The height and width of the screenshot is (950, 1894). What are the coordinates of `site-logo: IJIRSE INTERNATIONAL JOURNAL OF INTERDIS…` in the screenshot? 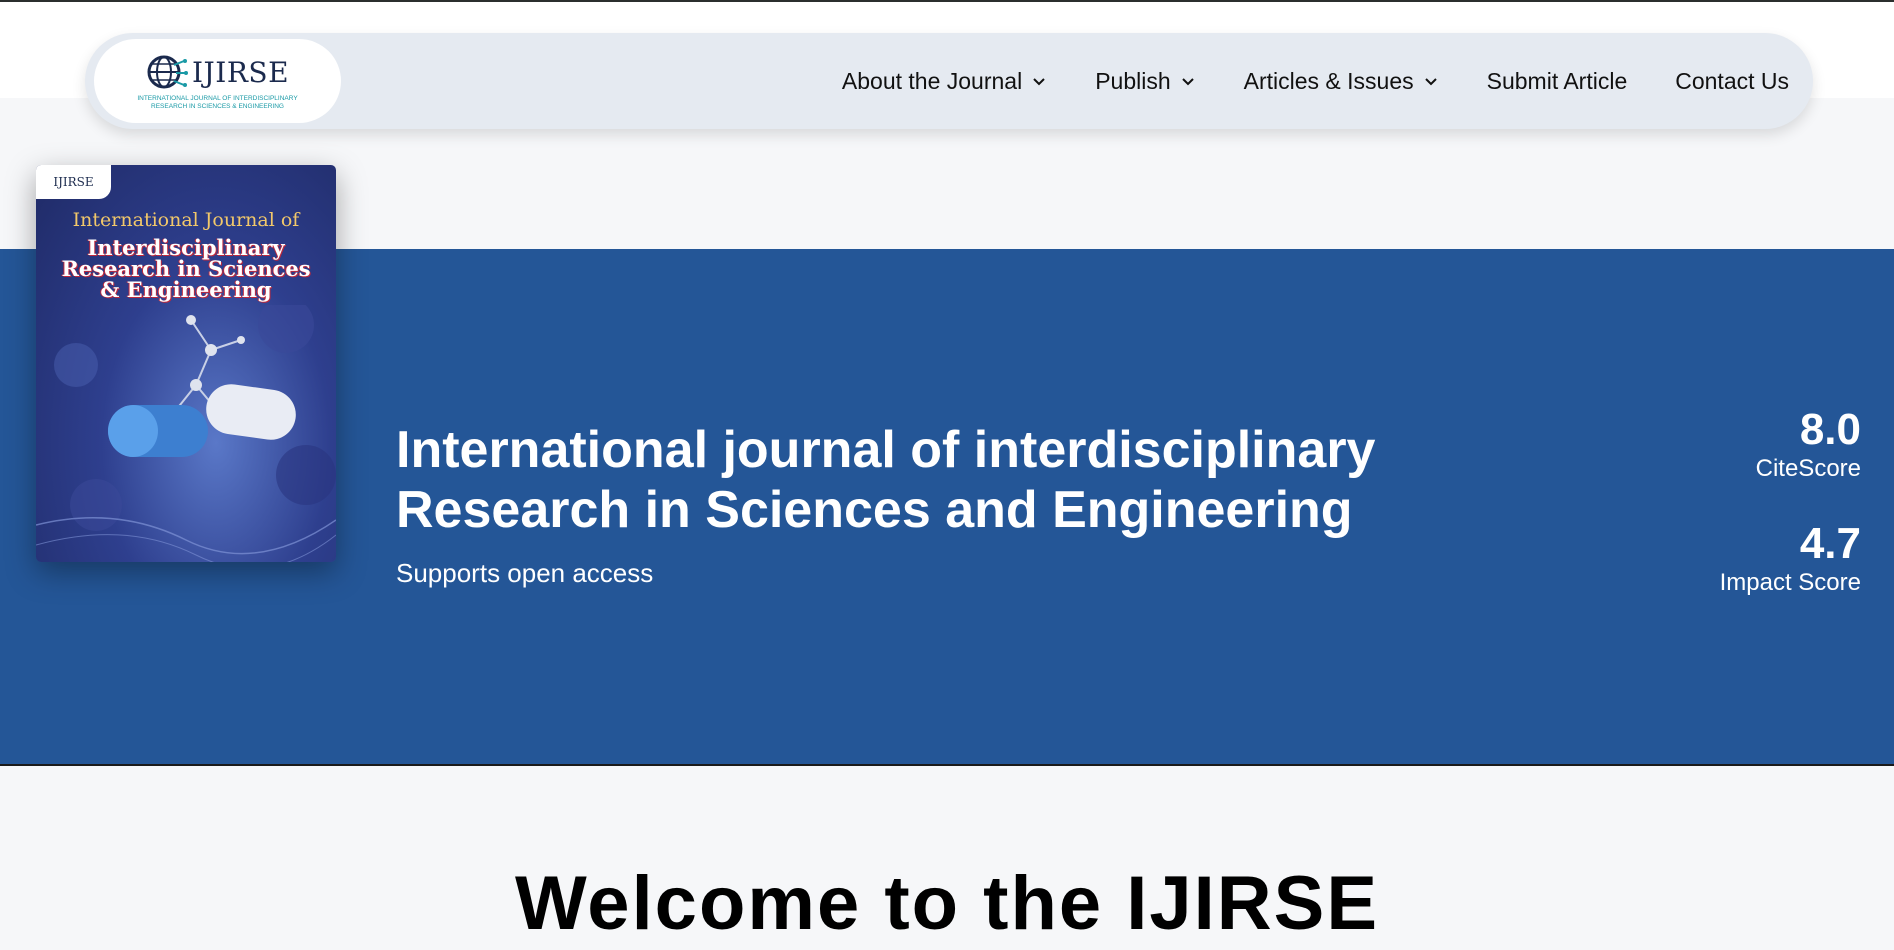 It's located at (217, 81).